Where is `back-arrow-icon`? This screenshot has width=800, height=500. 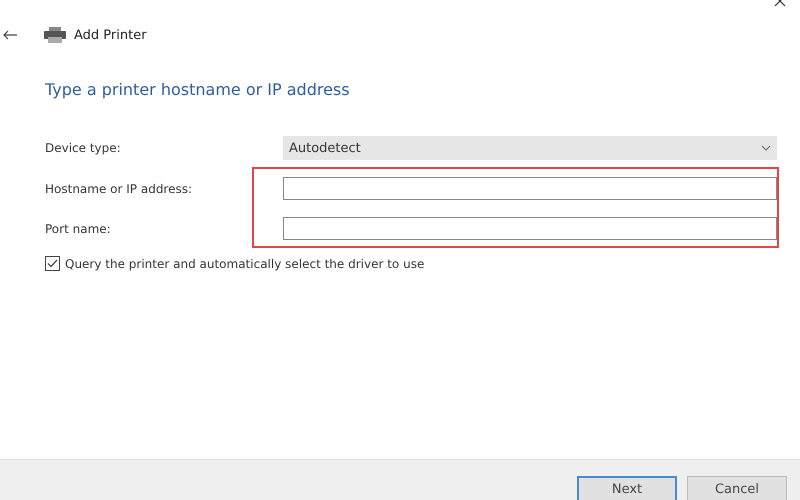 back-arrow-icon is located at coordinates (10, 35).